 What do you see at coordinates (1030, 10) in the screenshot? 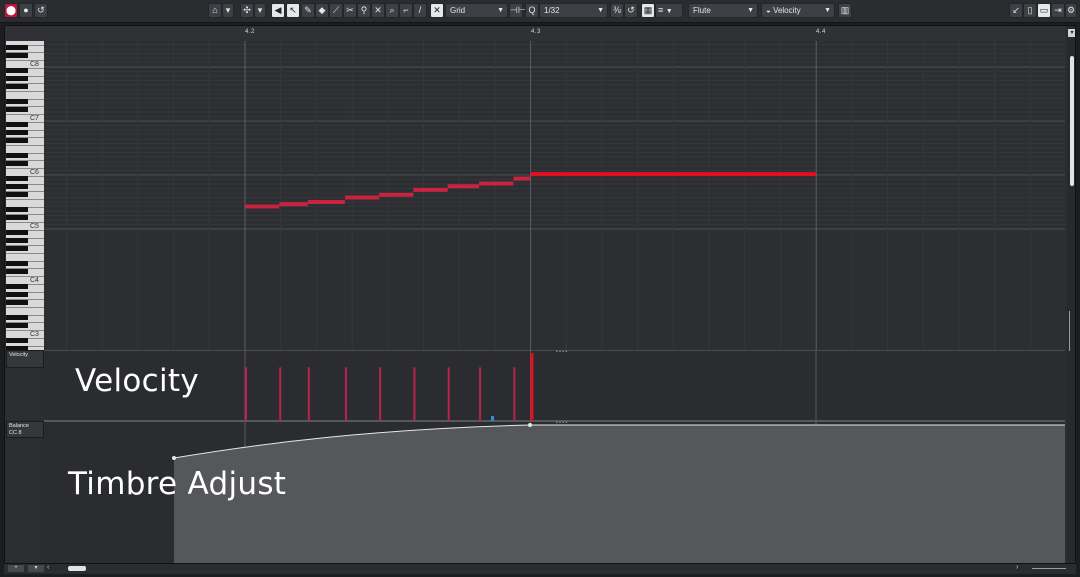
I see `inspector-icon: ▯` at bounding box center [1030, 10].